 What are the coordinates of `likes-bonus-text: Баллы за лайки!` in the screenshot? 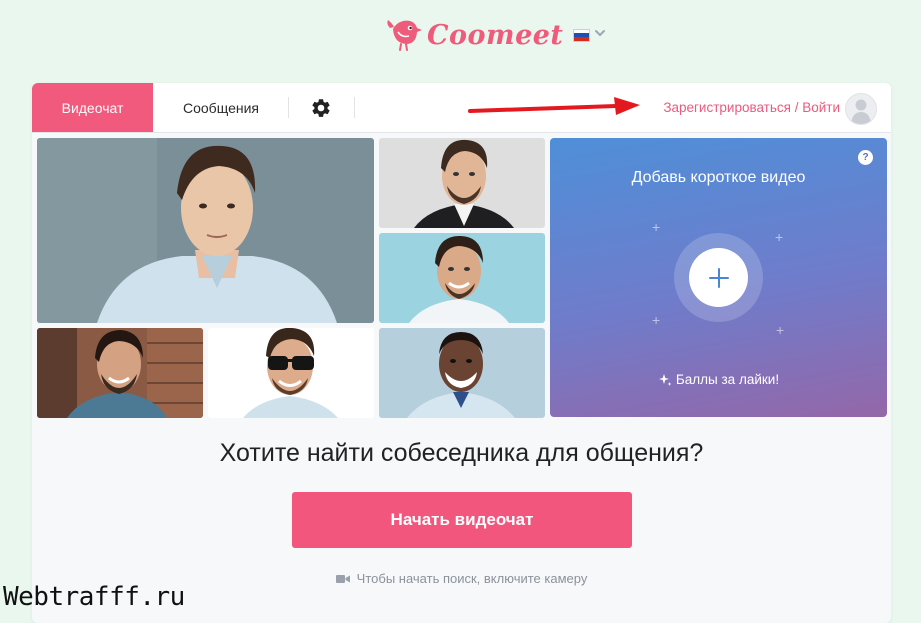 It's located at (727, 379).